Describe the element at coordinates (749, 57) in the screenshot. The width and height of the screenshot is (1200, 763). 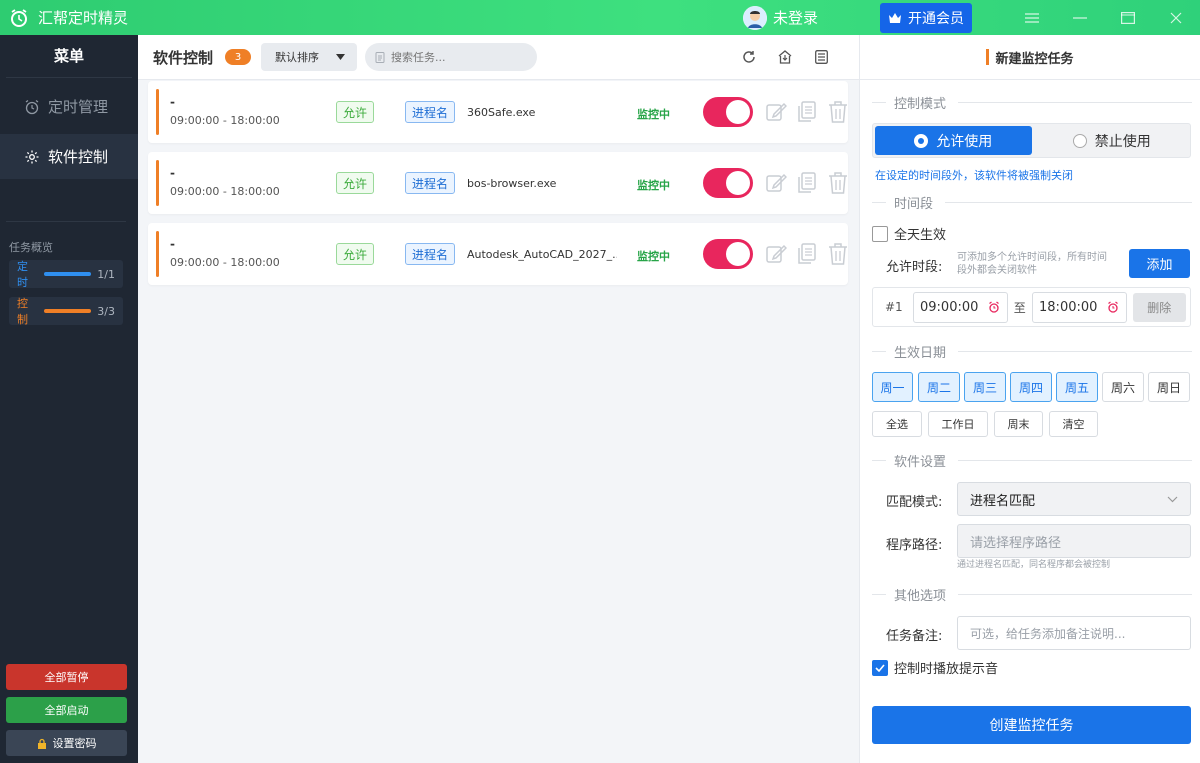
I see `refresh-icon` at that location.